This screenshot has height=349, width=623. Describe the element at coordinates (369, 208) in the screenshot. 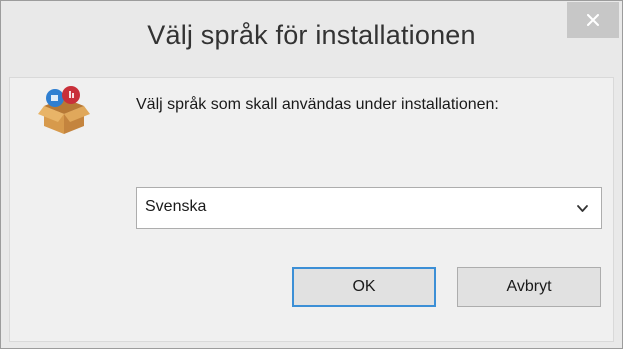

I see `language-select: Svenska` at that location.